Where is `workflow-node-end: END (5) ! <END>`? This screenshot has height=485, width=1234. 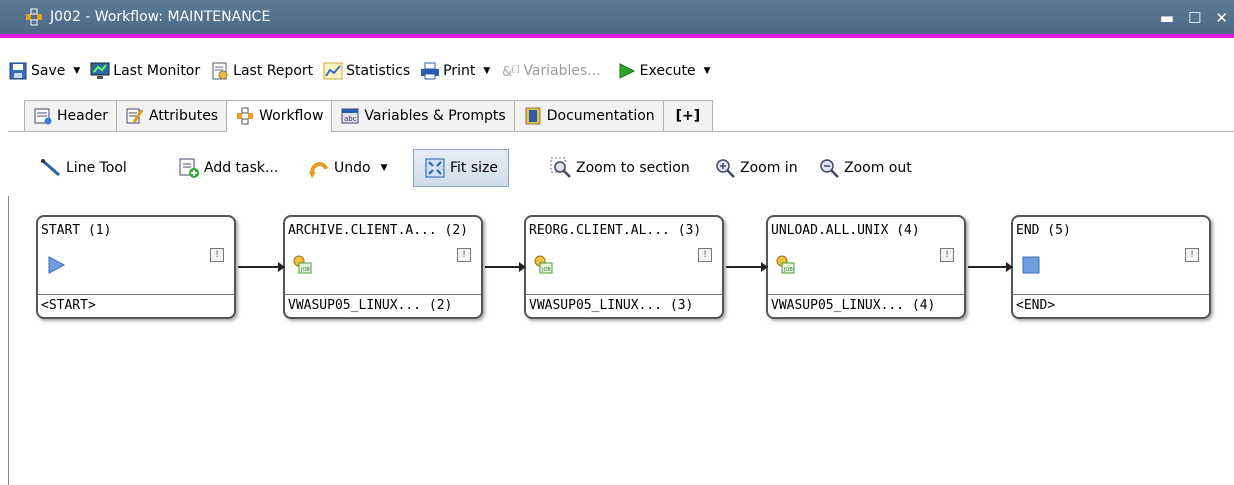
workflow-node-end: END (5) ! <END> is located at coordinates (1111, 267).